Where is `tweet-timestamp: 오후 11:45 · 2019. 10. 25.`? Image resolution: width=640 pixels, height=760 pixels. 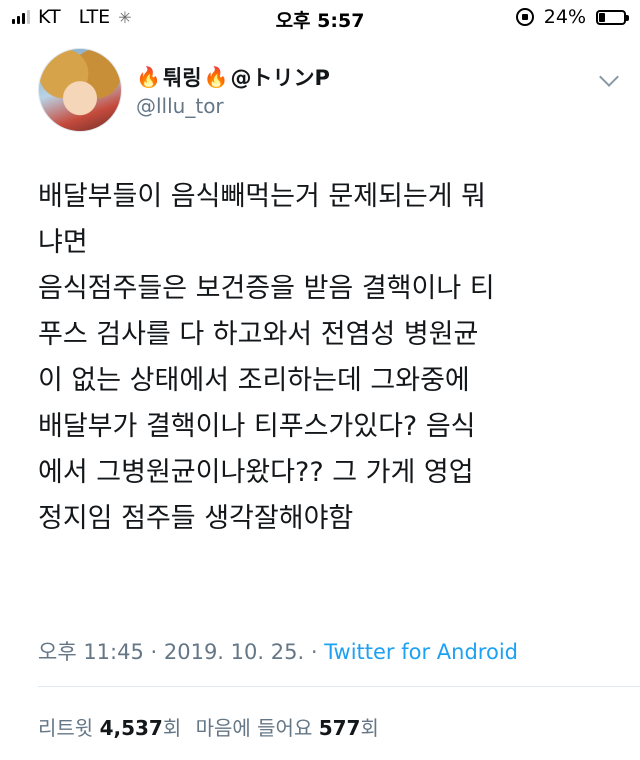 tweet-timestamp: 오후 11:45 · 2019. 10. 25. is located at coordinates (171, 652).